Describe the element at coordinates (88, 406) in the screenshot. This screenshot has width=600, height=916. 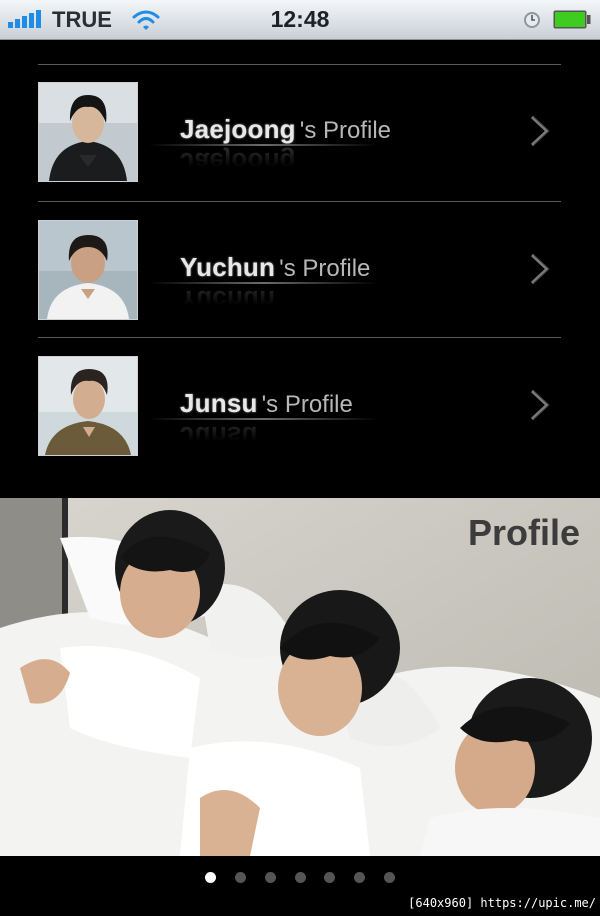
I see `avatar-junsu` at that location.